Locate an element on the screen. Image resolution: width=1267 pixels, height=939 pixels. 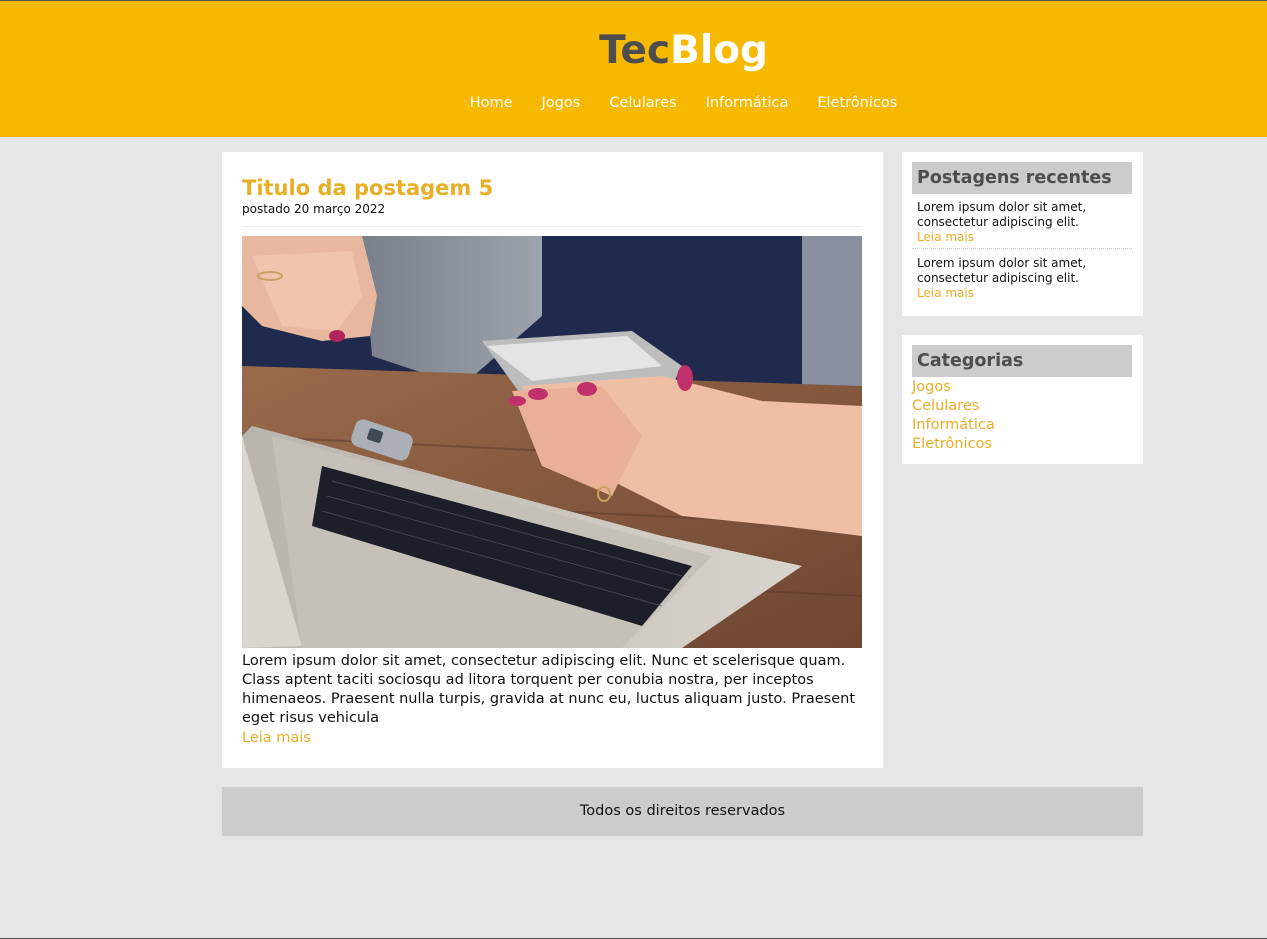
logo-part-tec: Tec is located at coordinates (635, 50).